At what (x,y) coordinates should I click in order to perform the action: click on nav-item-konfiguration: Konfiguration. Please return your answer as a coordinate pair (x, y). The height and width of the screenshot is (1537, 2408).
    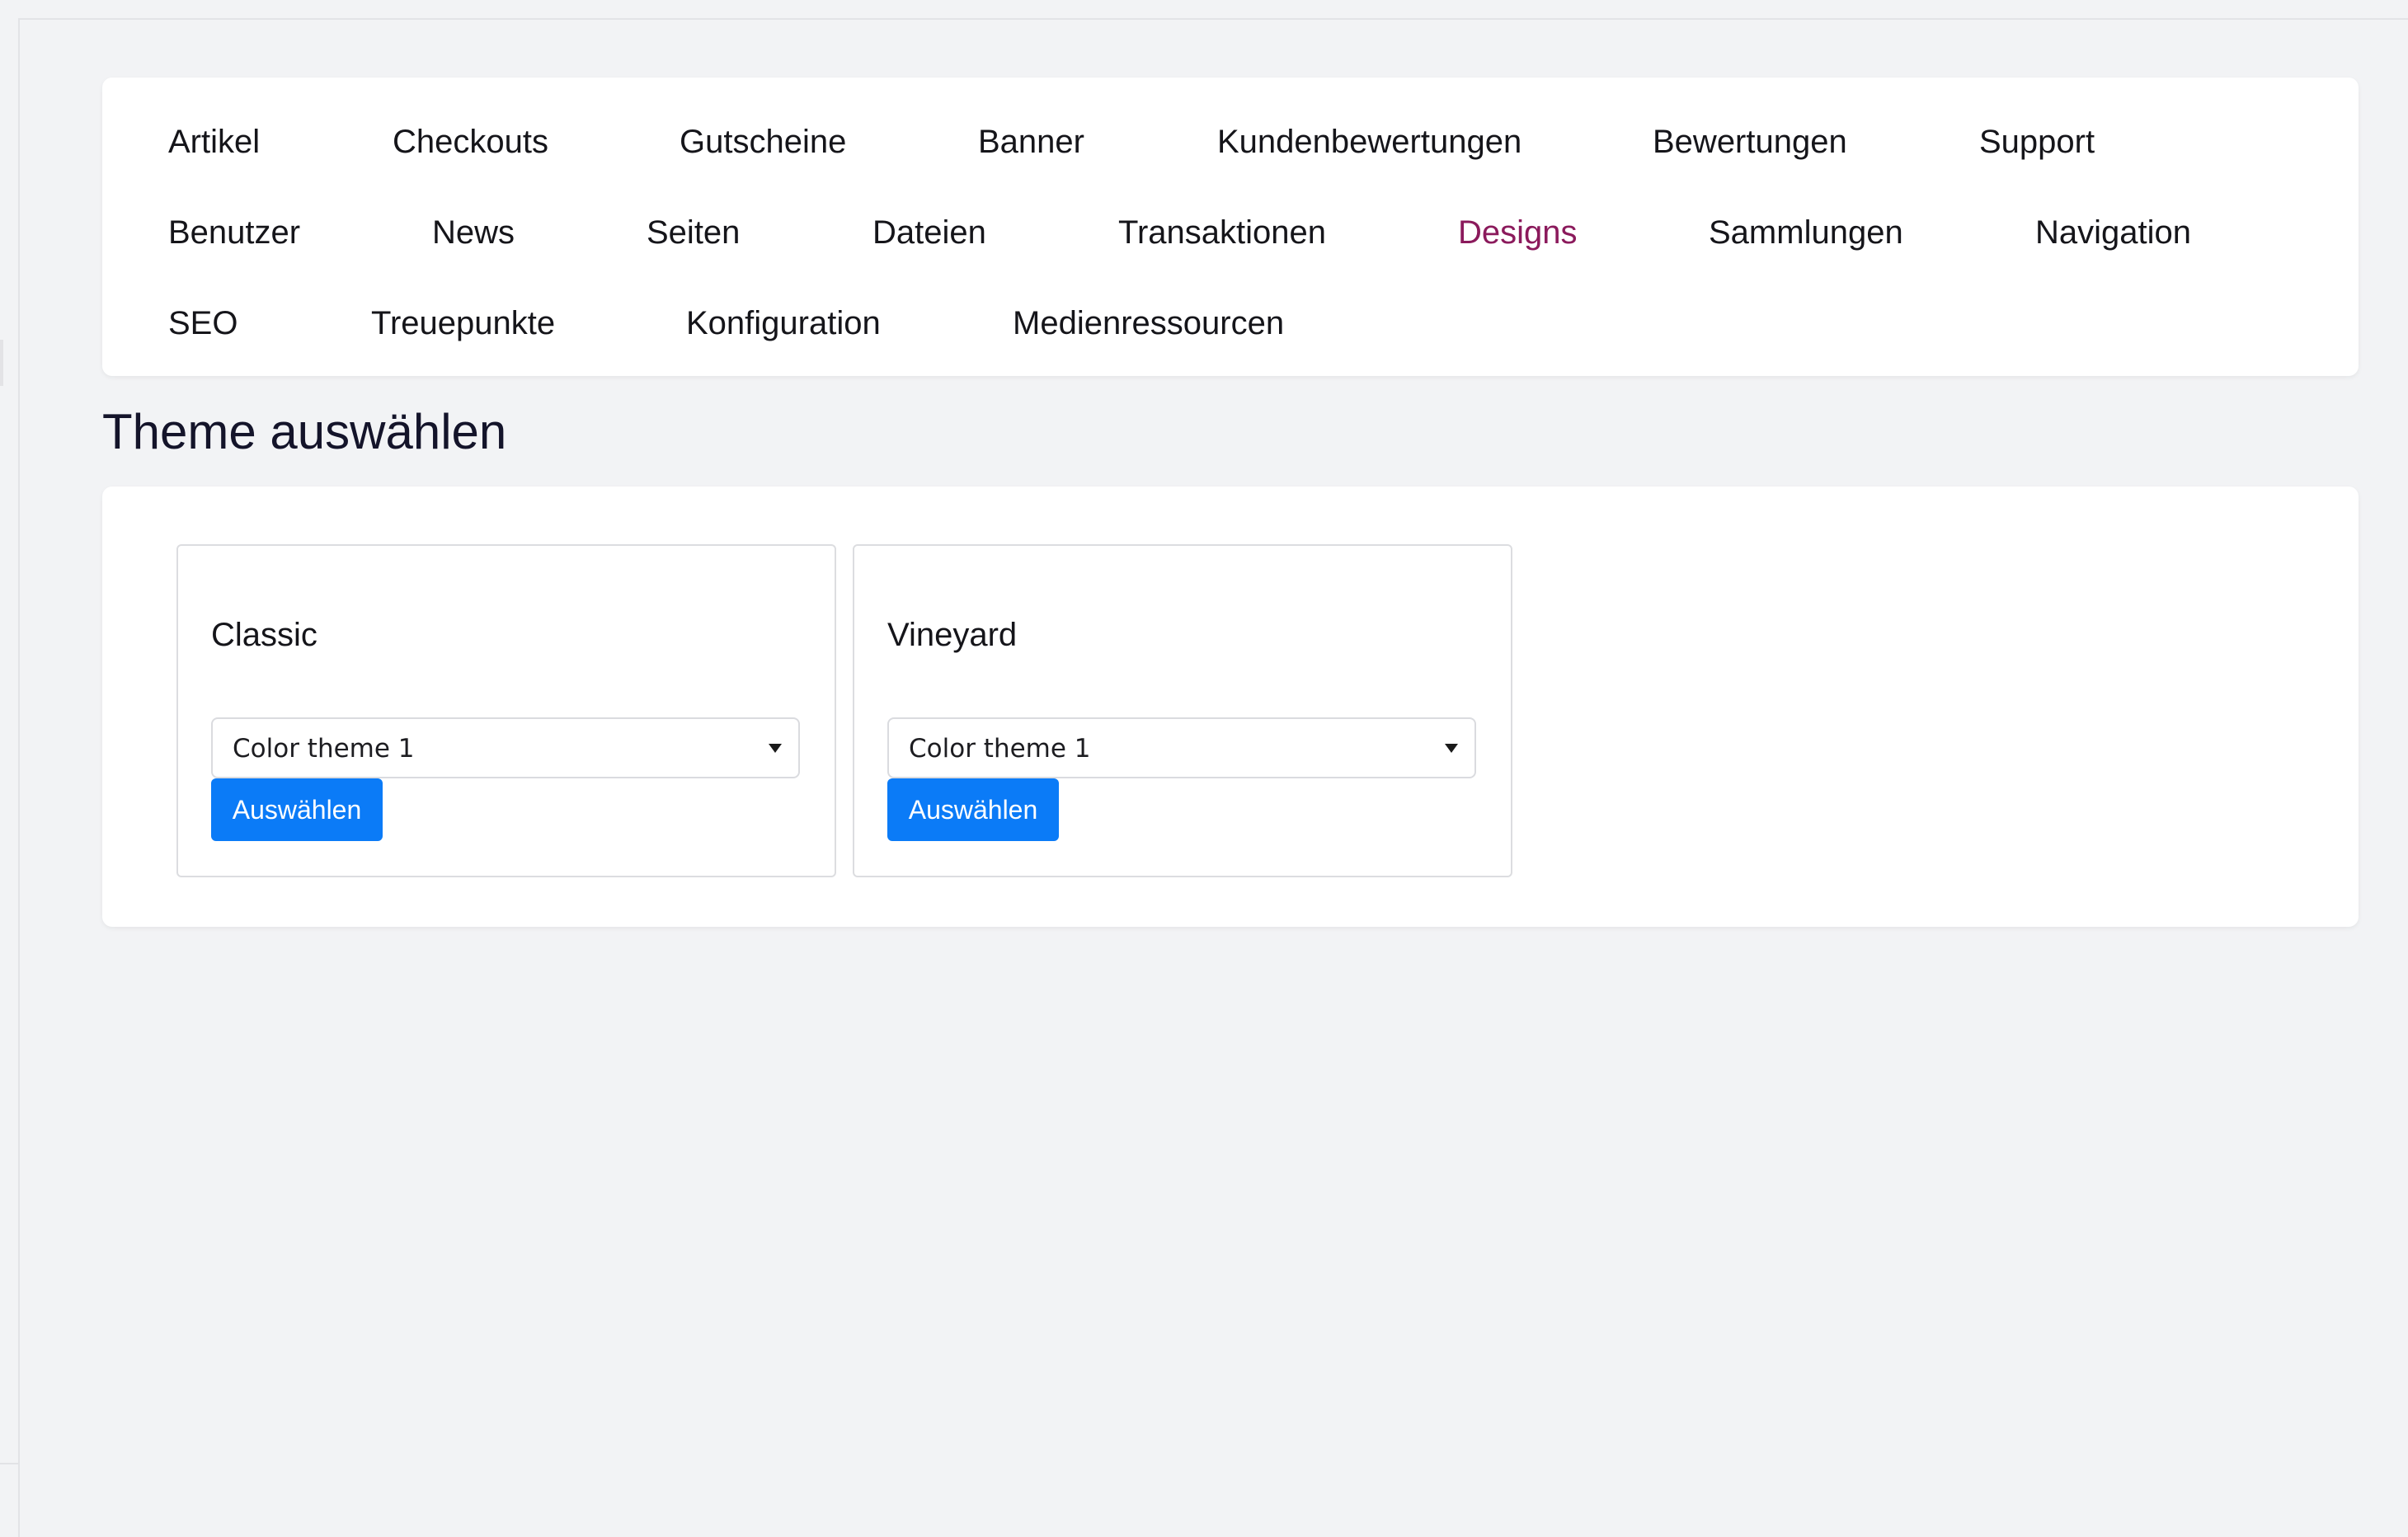
    Looking at the image, I should click on (784, 323).